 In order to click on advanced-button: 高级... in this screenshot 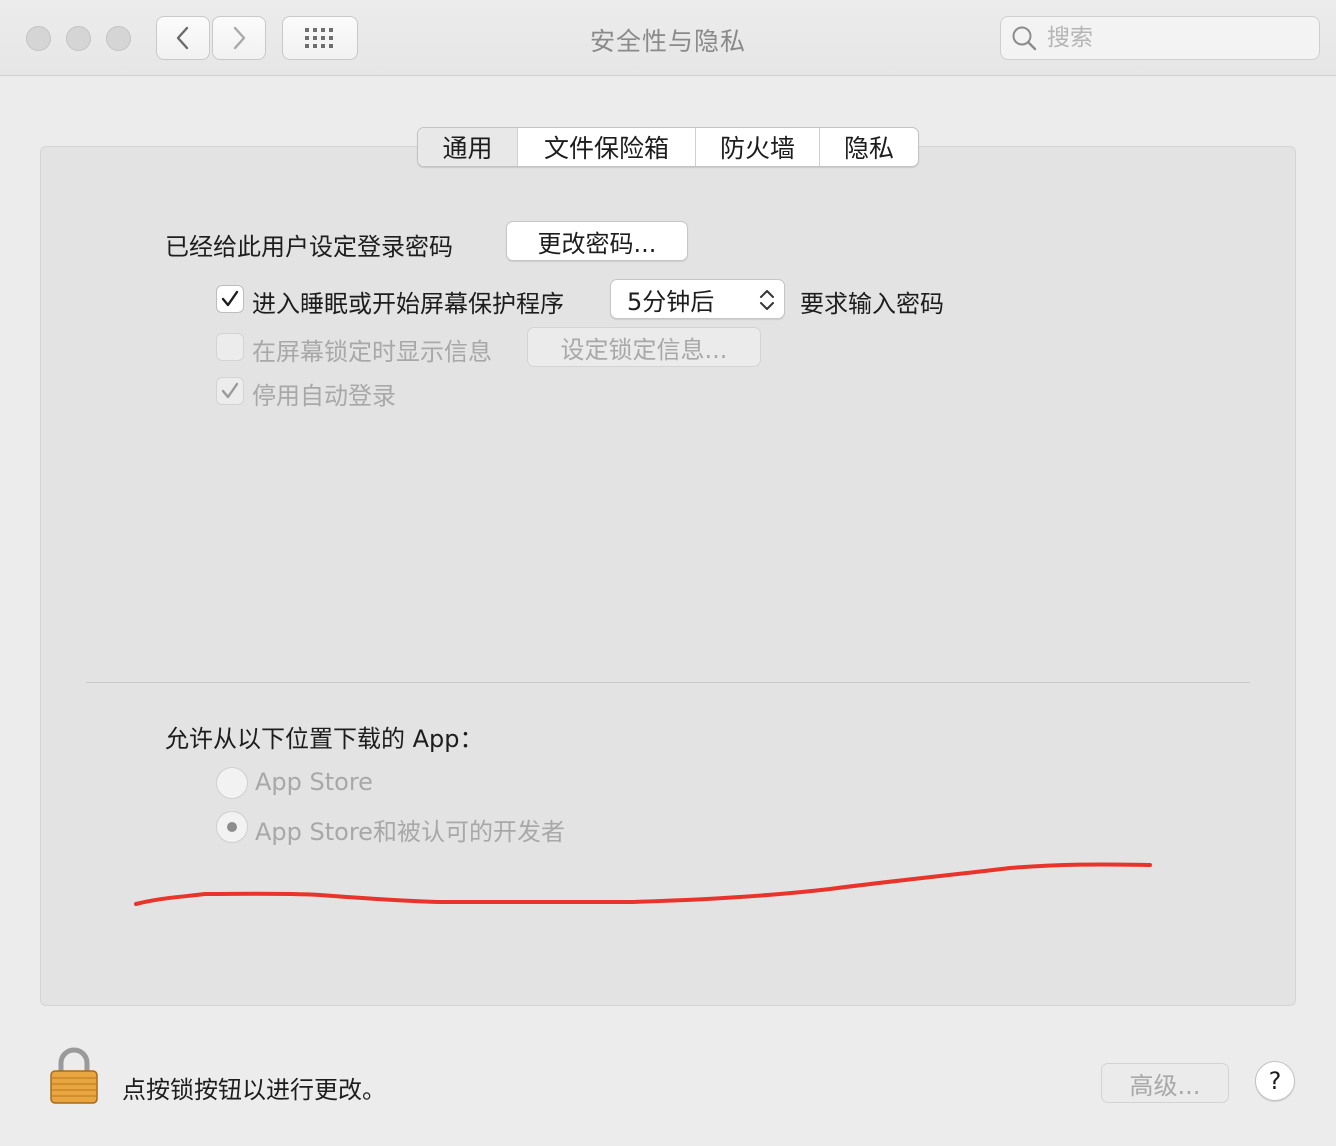, I will do `click(1165, 1083)`.